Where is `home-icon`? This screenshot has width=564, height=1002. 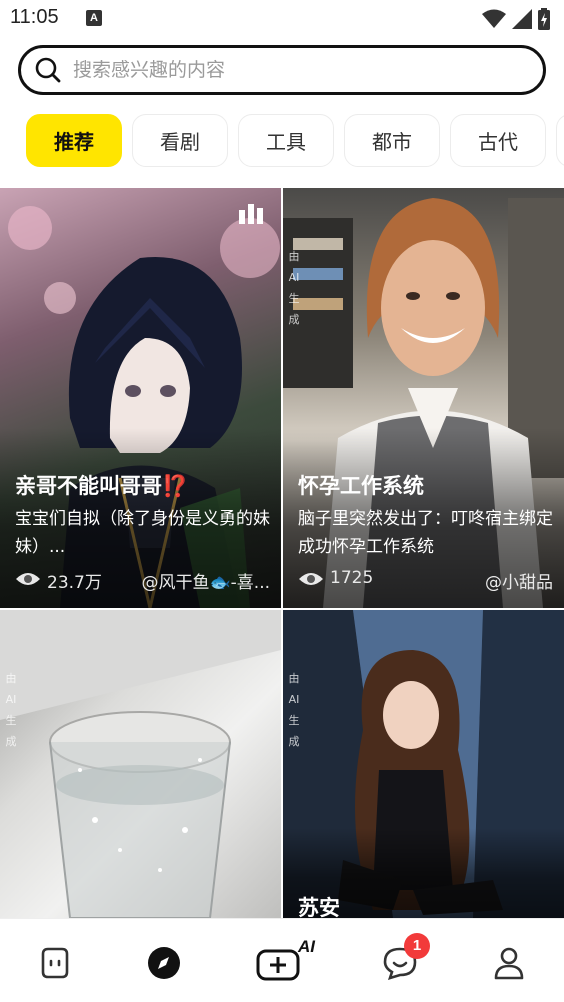
home-icon is located at coordinates (55, 963).